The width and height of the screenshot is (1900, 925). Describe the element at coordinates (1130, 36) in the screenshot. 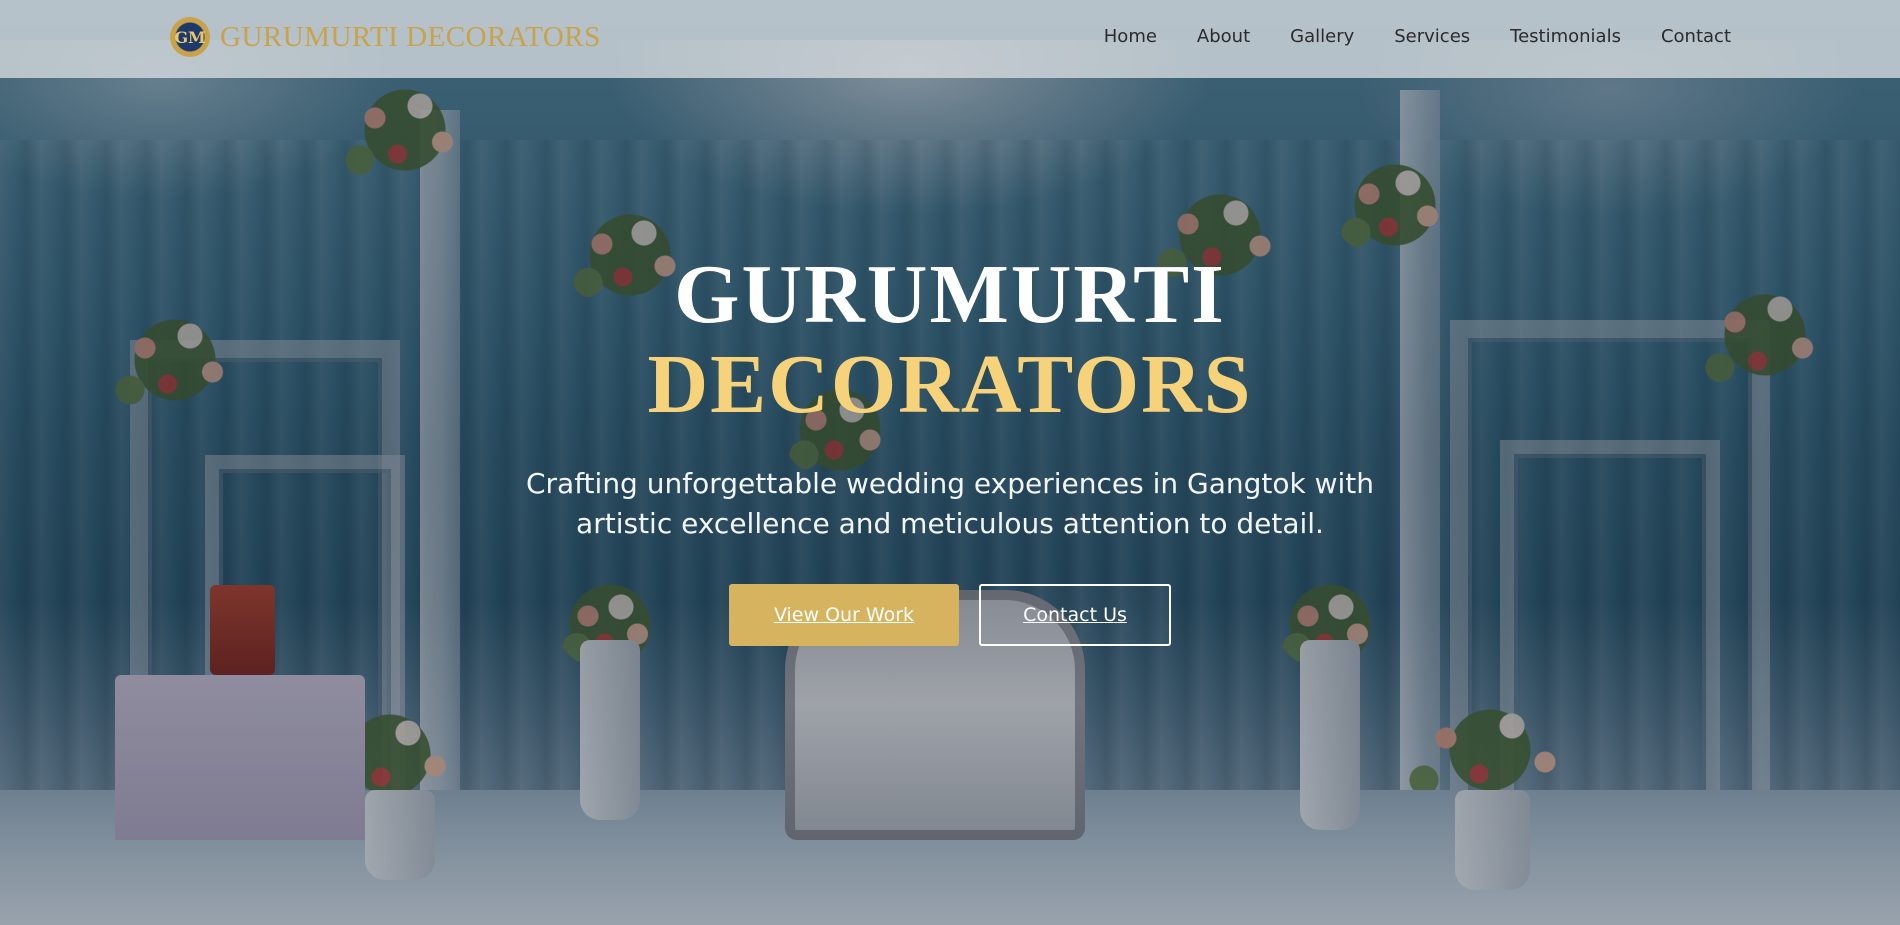

I see `nav-home: Home` at that location.